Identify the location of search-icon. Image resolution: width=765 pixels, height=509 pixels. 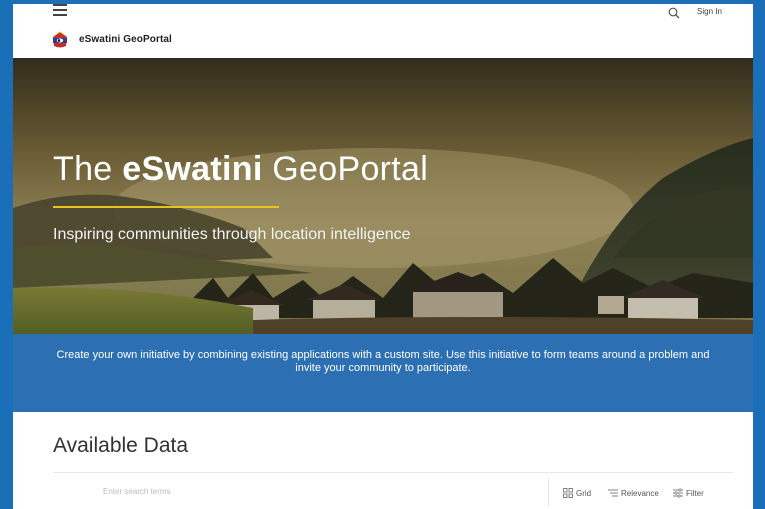
(674, 12).